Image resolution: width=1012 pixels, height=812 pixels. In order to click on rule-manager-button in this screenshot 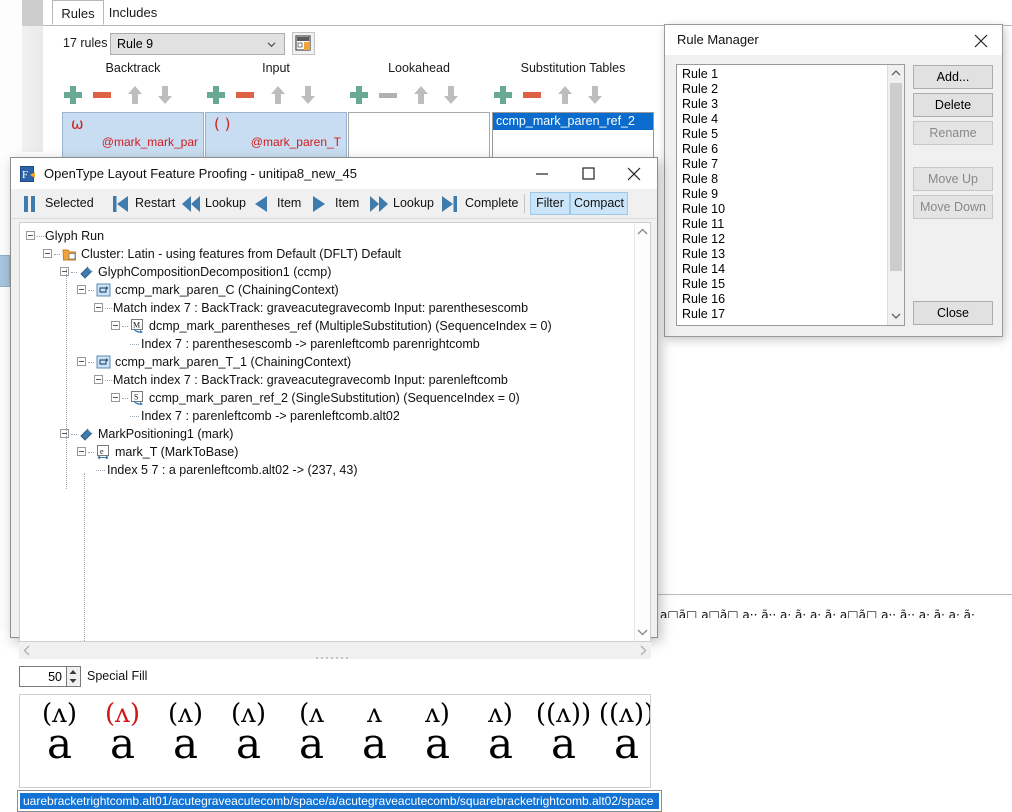, I will do `click(303, 43)`.